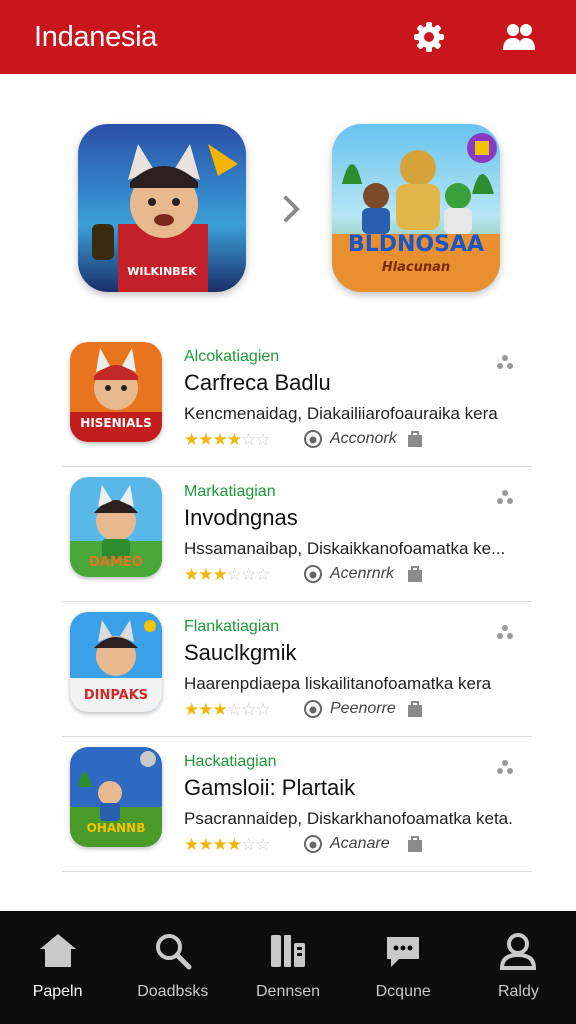  What do you see at coordinates (173, 952) in the screenshot?
I see `search-icon` at bounding box center [173, 952].